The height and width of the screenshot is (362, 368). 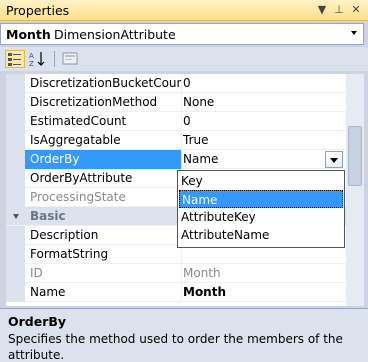 I want to click on pin-icon: ⊥, so click(x=339, y=10).